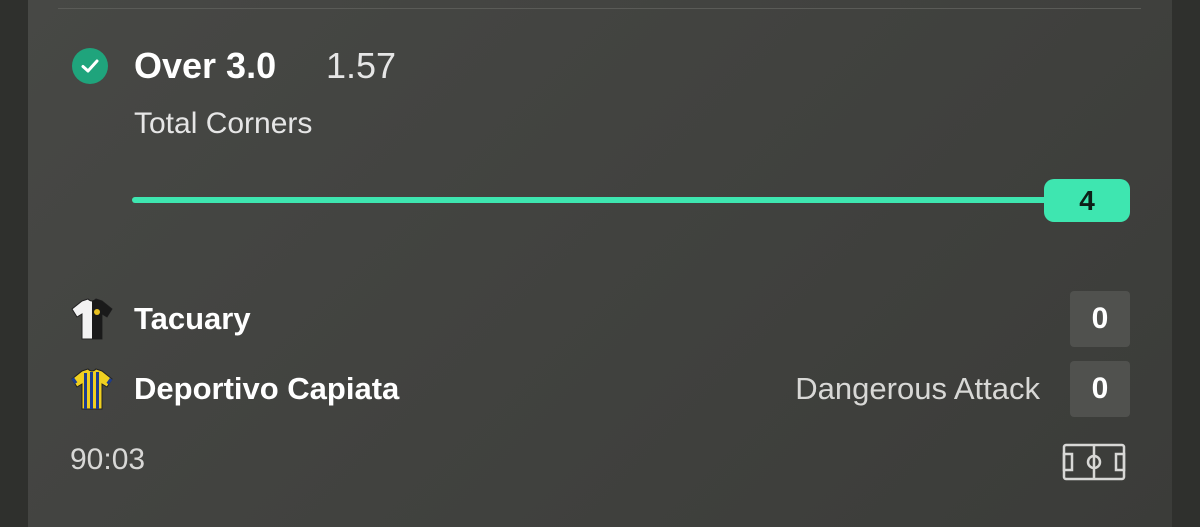 The width and height of the screenshot is (1200, 527). I want to click on progress-badge: 4, so click(1087, 200).